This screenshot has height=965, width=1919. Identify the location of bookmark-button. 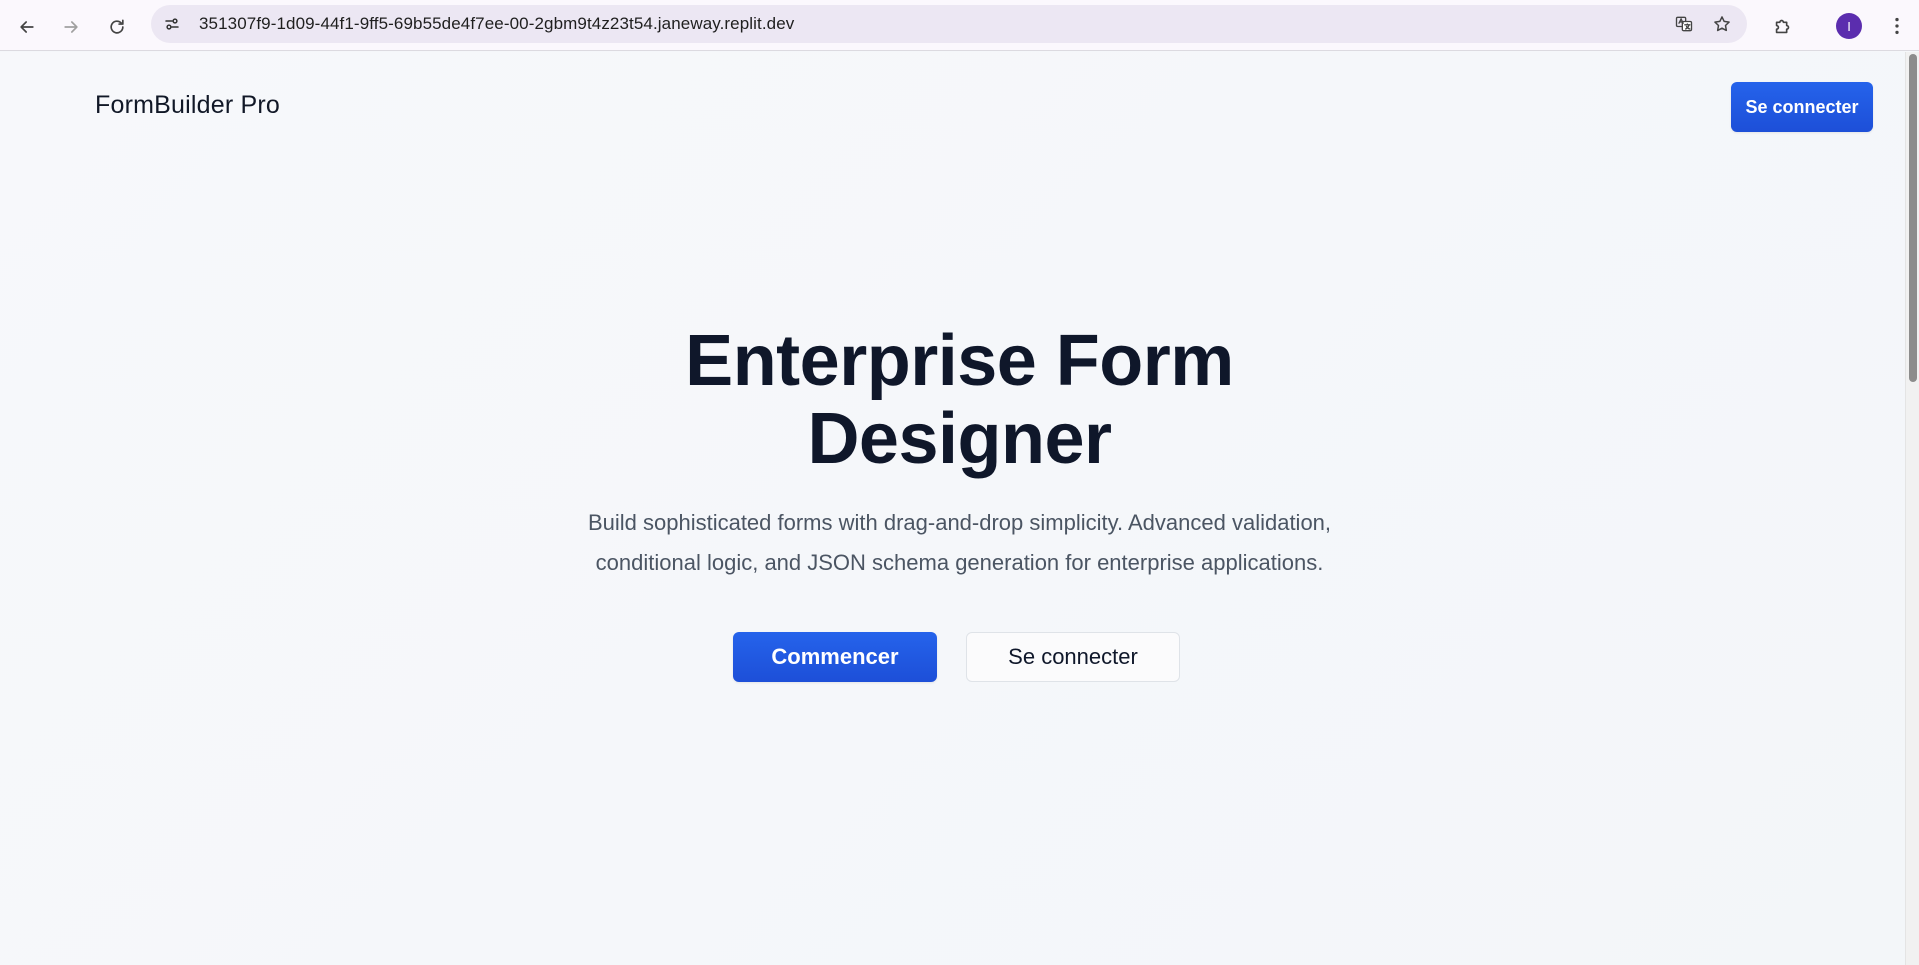
(1722, 24).